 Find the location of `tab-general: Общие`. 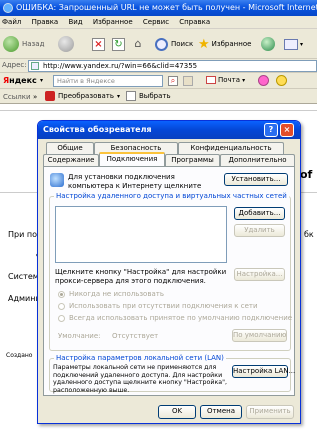

tab-general: Общие is located at coordinates (70, 148).